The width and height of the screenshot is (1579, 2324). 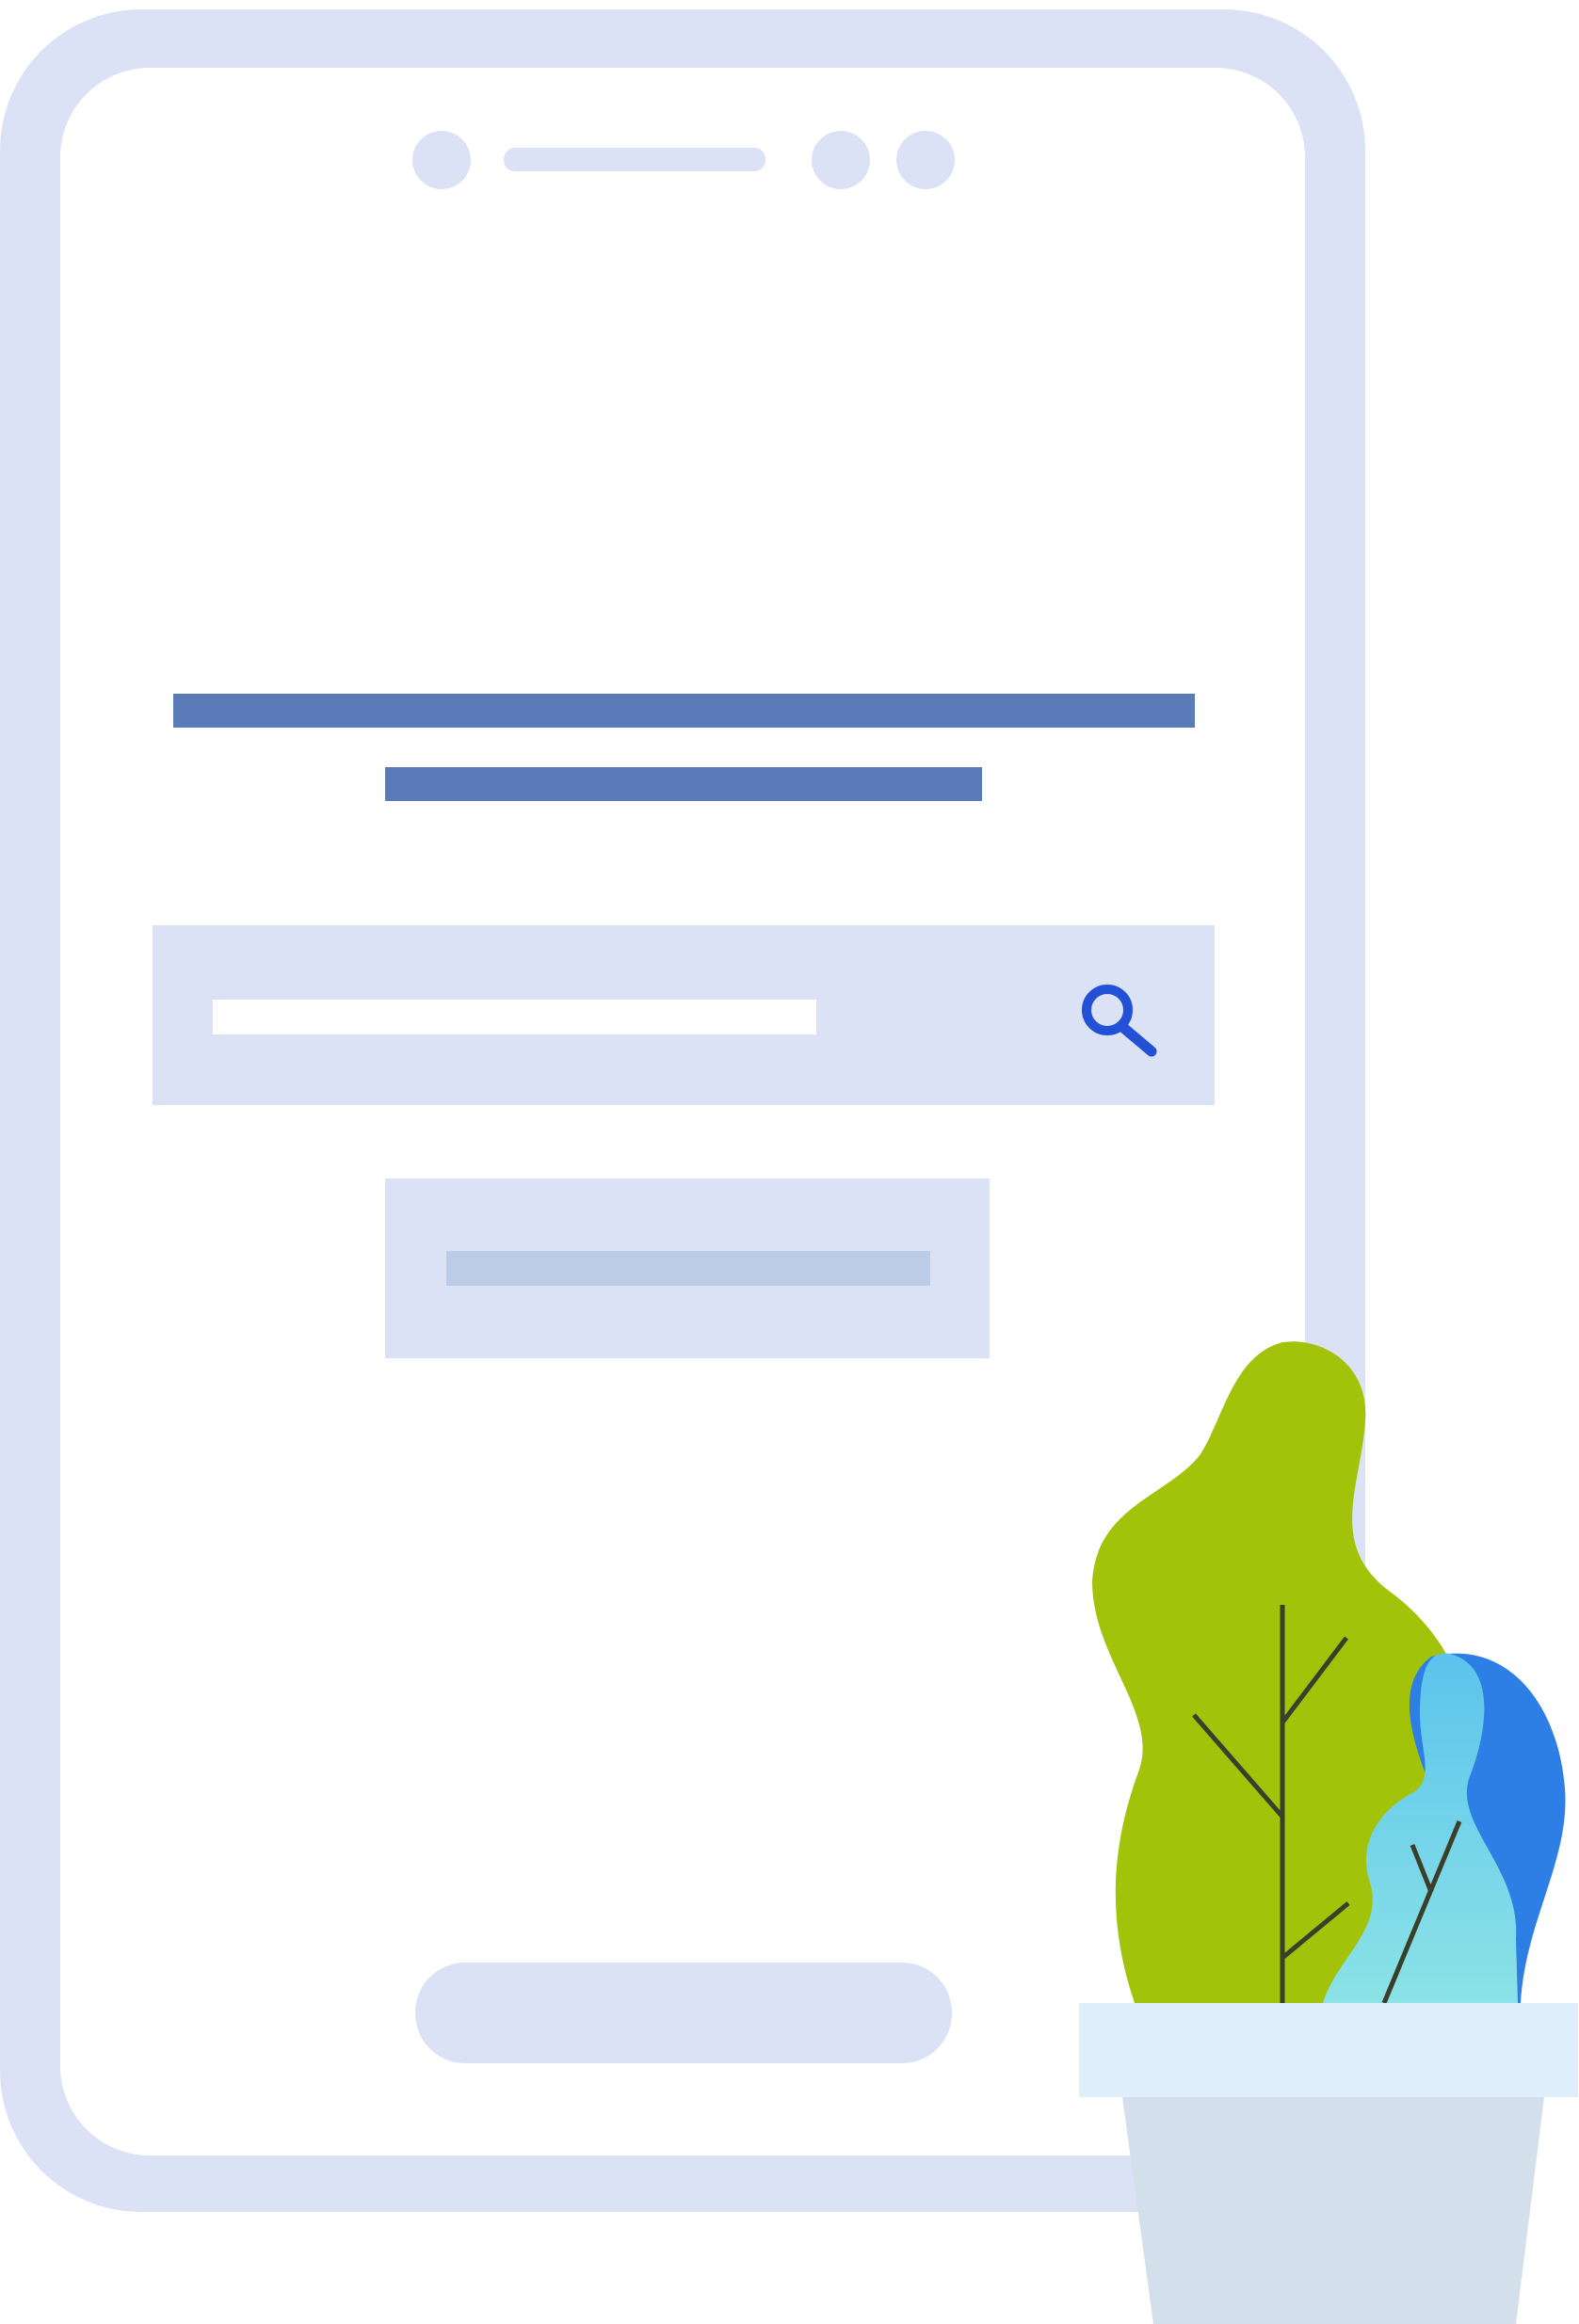 I want to click on flower-pot, so click(x=1328, y=2163).